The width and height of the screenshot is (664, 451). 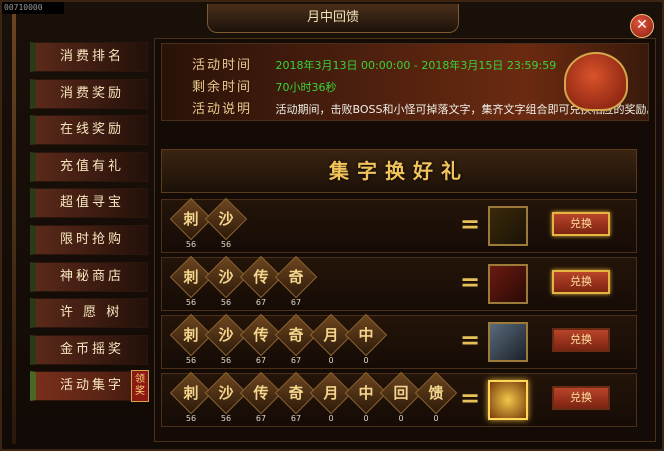 What do you see at coordinates (508, 226) in the screenshot?
I see `gold-bar-icon` at bounding box center [508, 226].